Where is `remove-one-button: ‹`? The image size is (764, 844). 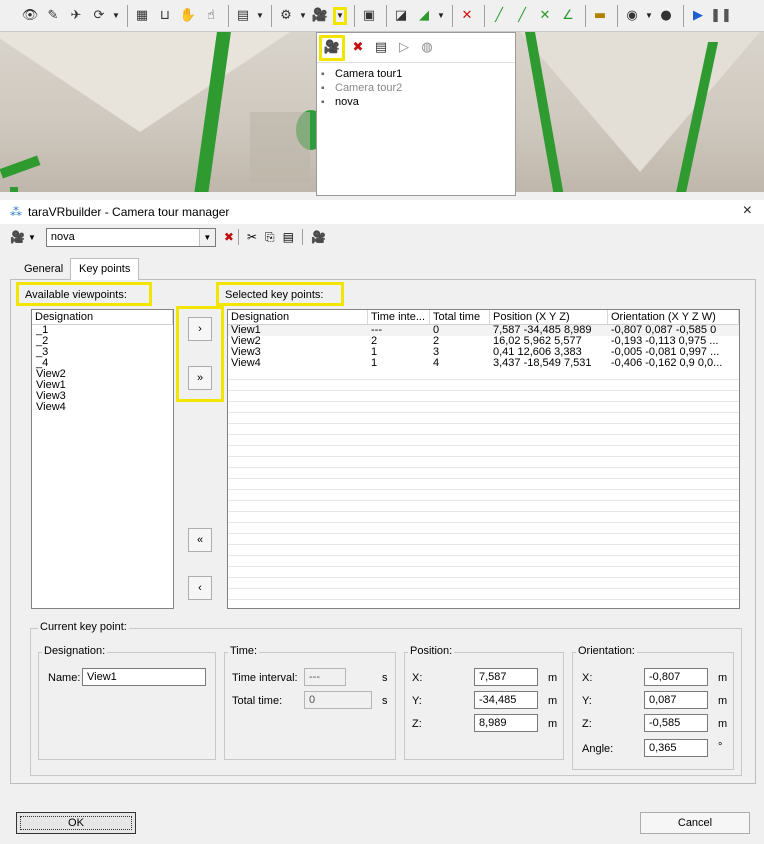
remove-one-button: ‹ is located at coordinates (200, 588).